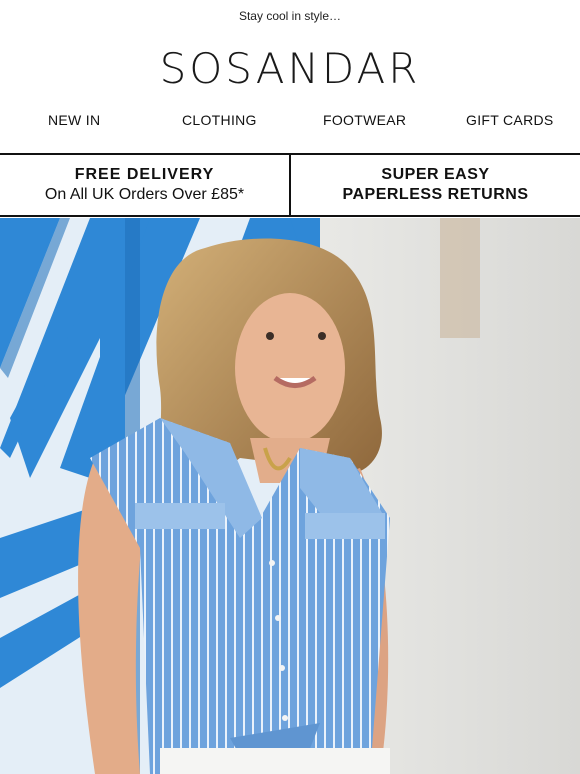  I want to click on free-delivery-cell: FREE DELIVERY On All UK Orders Over £85*, so click(144, 185).